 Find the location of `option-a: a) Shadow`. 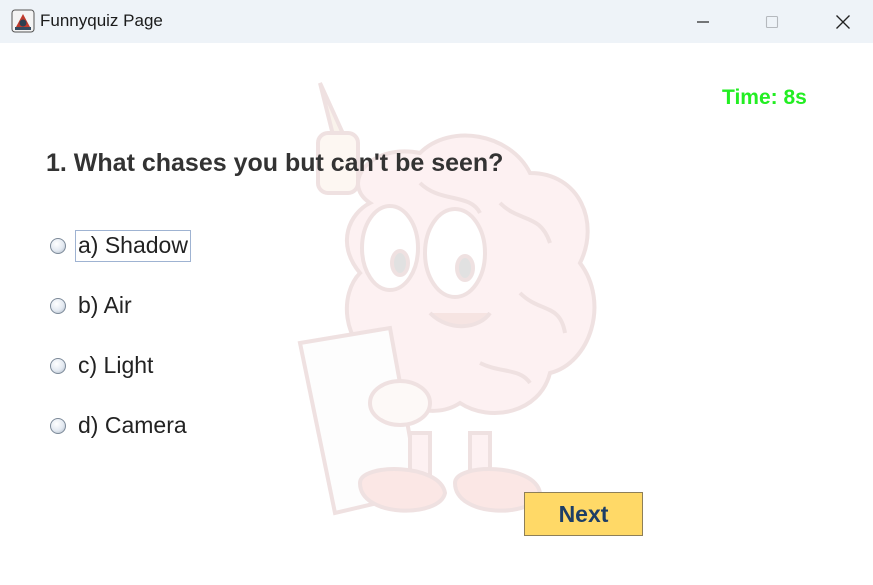

option-a: a) Shadow is located at coordinates (120, 246).